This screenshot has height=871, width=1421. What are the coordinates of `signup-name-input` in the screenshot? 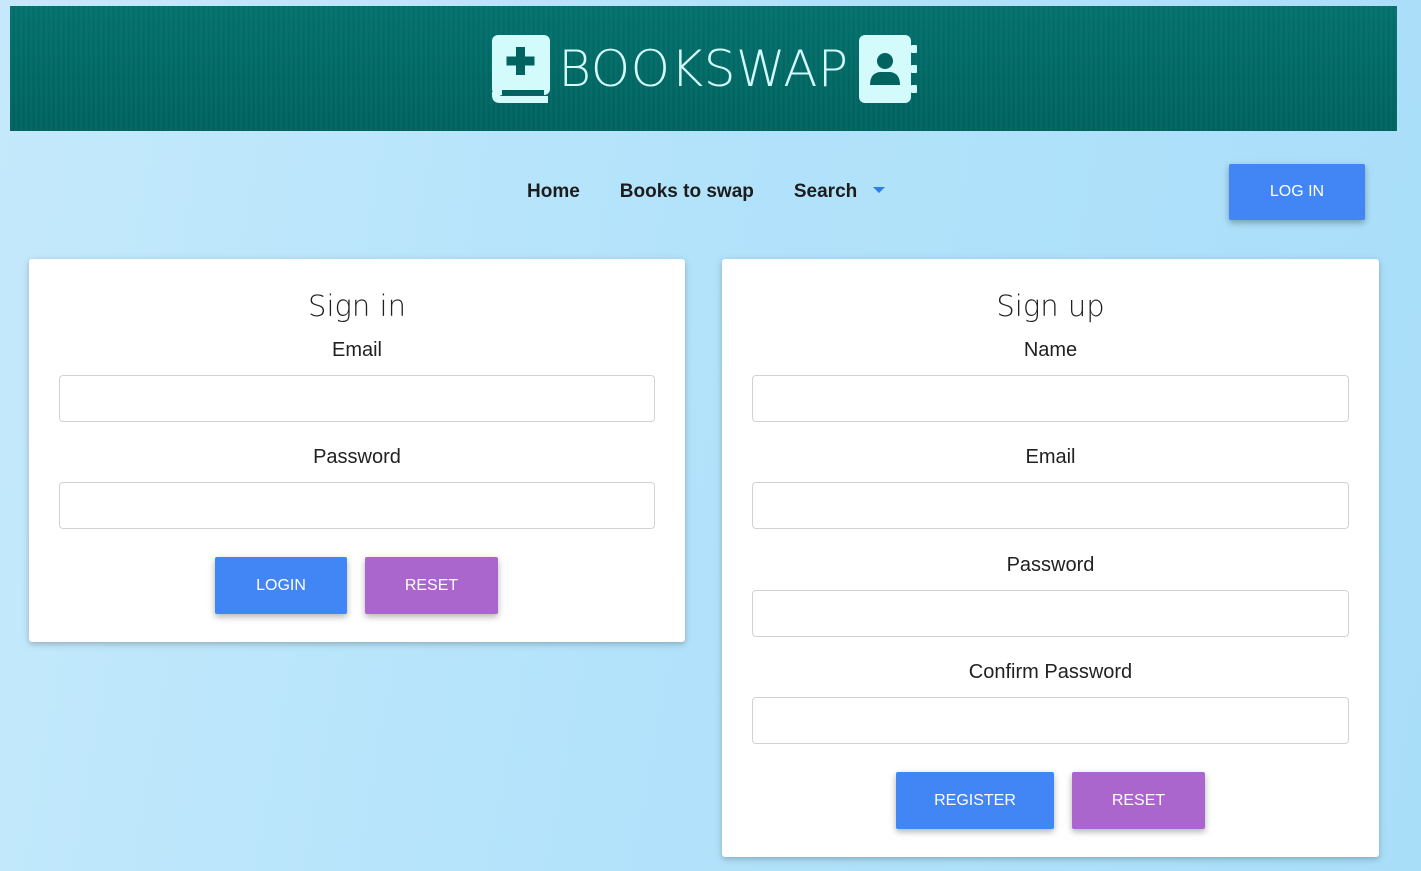 It's located at (1050, 398).